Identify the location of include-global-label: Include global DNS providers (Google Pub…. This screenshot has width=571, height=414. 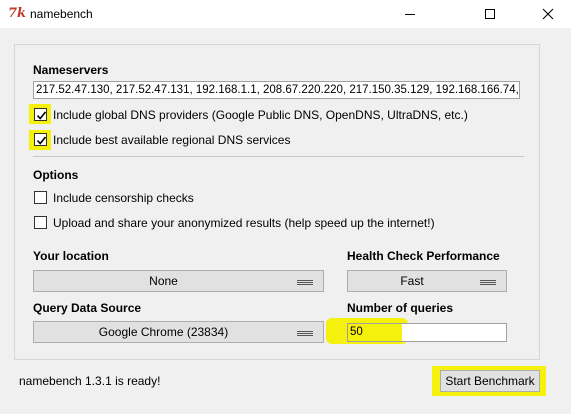
(260, 115).